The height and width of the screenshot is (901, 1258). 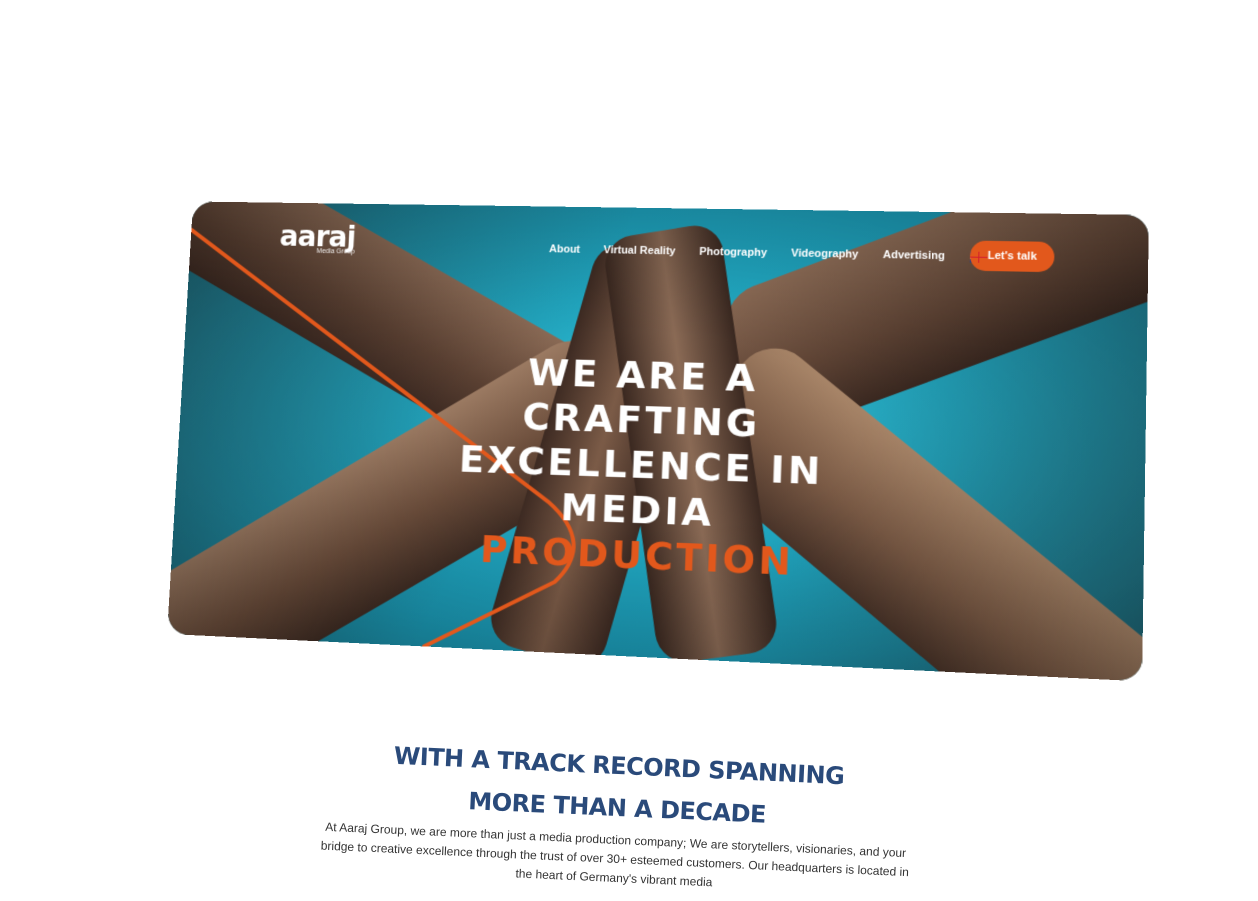 What do you see at coordinates (317, 238) in the screenshot?
I see `brand-logo: aaraj Media Group` at bounding box center [317, 238].